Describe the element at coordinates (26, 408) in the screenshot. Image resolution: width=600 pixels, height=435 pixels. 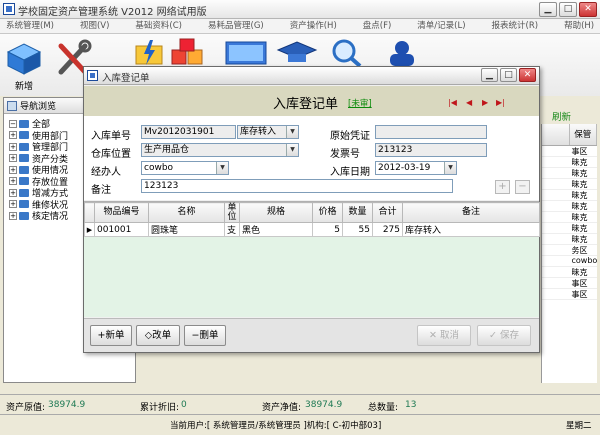
I see `original-value-label: 资产原值:` at that location.